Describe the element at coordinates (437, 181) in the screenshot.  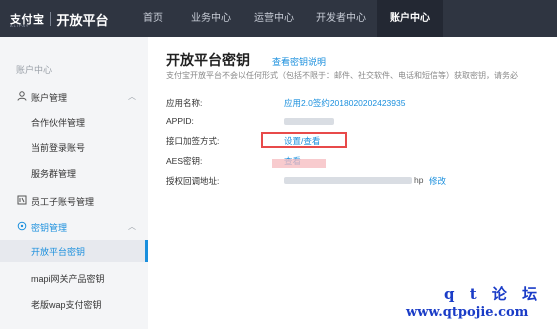
I see `callback-edit-link: 修改` at that location.